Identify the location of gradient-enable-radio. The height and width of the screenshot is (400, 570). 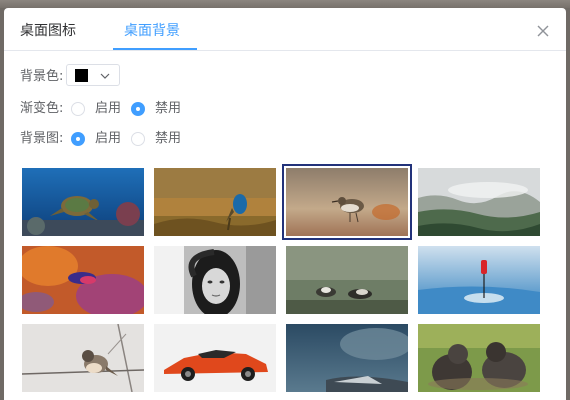
(78, 109).